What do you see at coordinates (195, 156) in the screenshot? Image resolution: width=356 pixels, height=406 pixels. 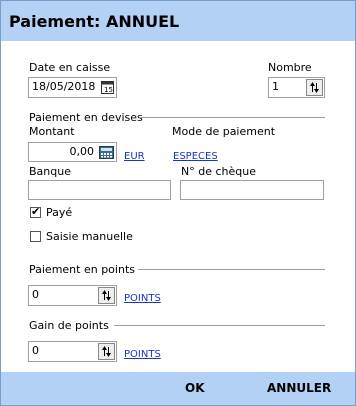 I see `payment-mode-link: ESPECES` at bounding box center [195, 156].